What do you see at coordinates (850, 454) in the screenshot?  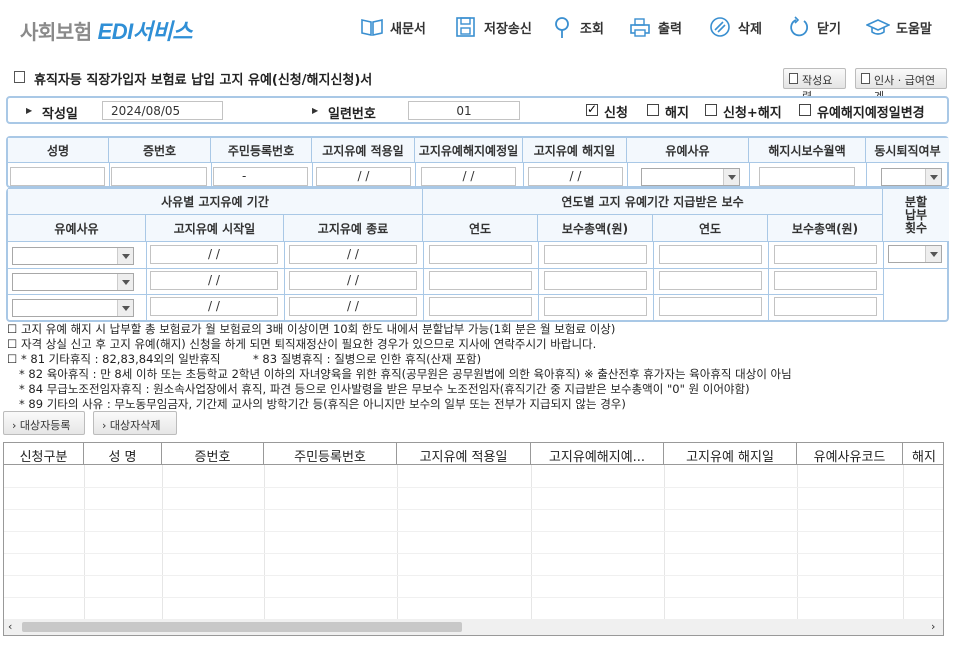 I see `column-header: 유예사유코드` at bounding box center [850, 454].